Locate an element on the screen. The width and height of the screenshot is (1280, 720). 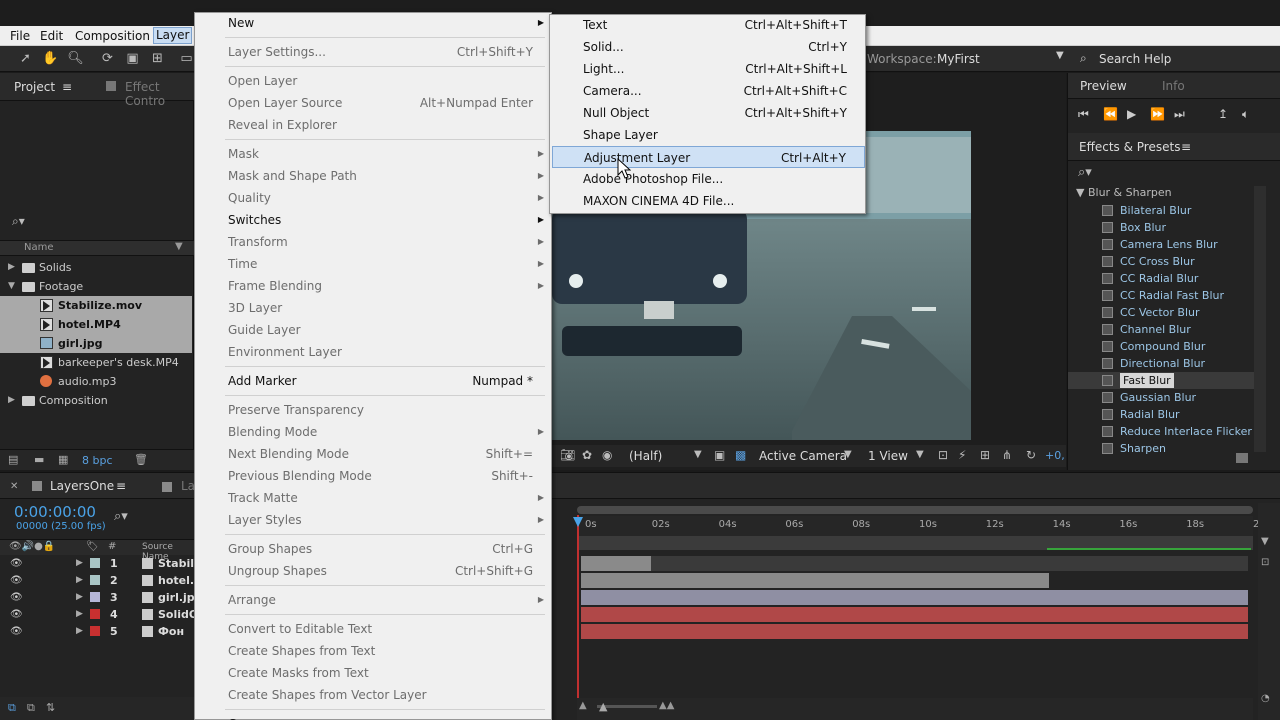
menu-file: File is located at coordinates (20, 36).